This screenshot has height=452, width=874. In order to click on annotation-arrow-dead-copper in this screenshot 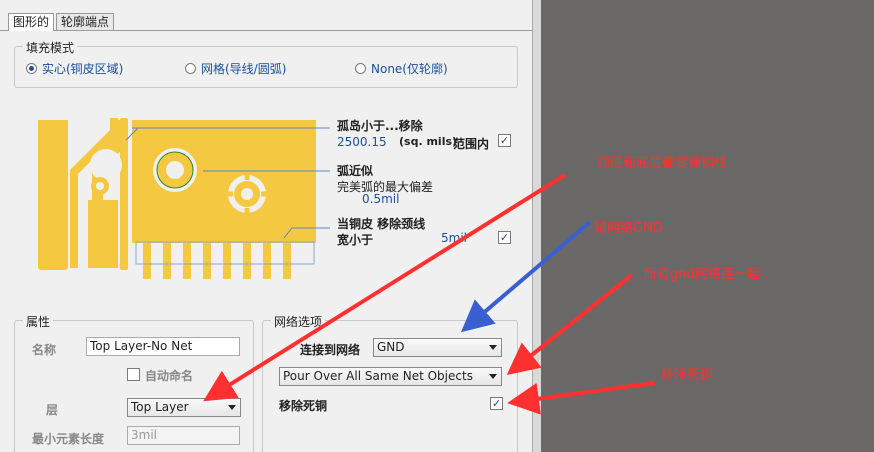, I will do `click(581, 398)`.